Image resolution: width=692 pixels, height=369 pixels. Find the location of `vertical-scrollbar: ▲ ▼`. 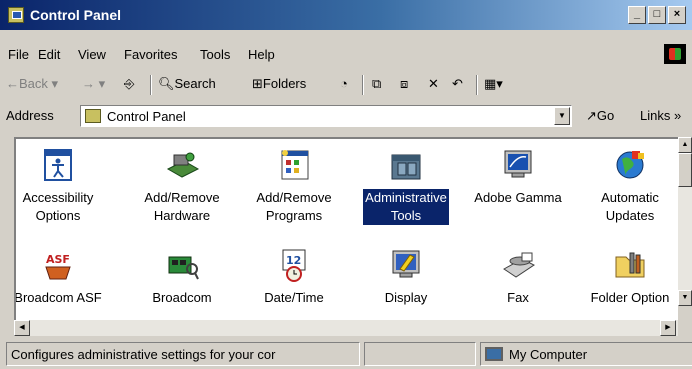

vertical-scrollbar: ▲ ▼ is located at coordinates (685, 221).